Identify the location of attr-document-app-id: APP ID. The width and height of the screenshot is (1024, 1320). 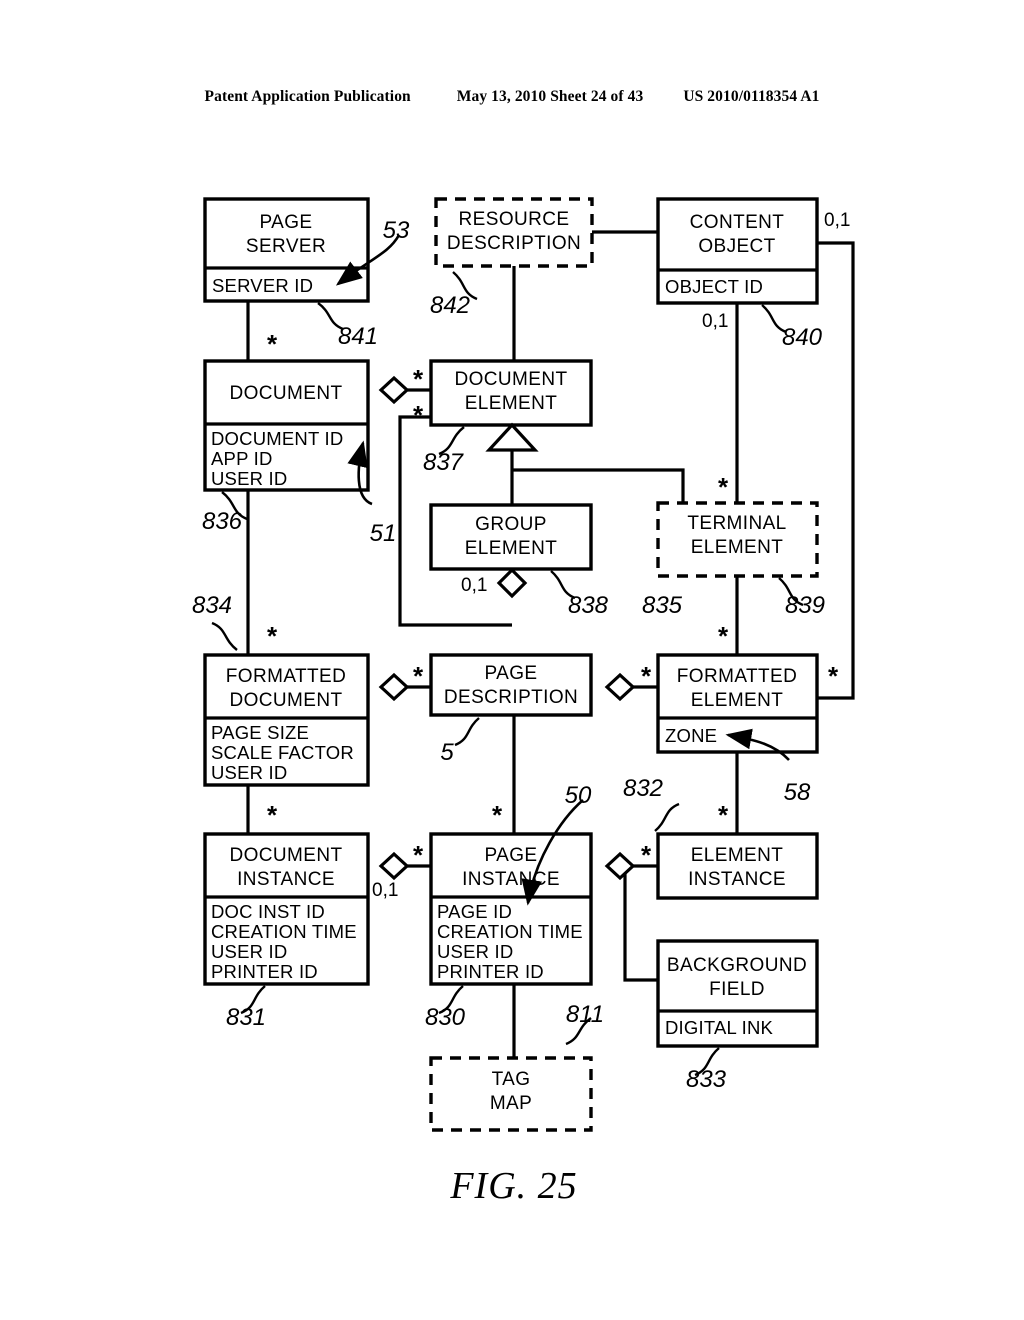
(242, 458).